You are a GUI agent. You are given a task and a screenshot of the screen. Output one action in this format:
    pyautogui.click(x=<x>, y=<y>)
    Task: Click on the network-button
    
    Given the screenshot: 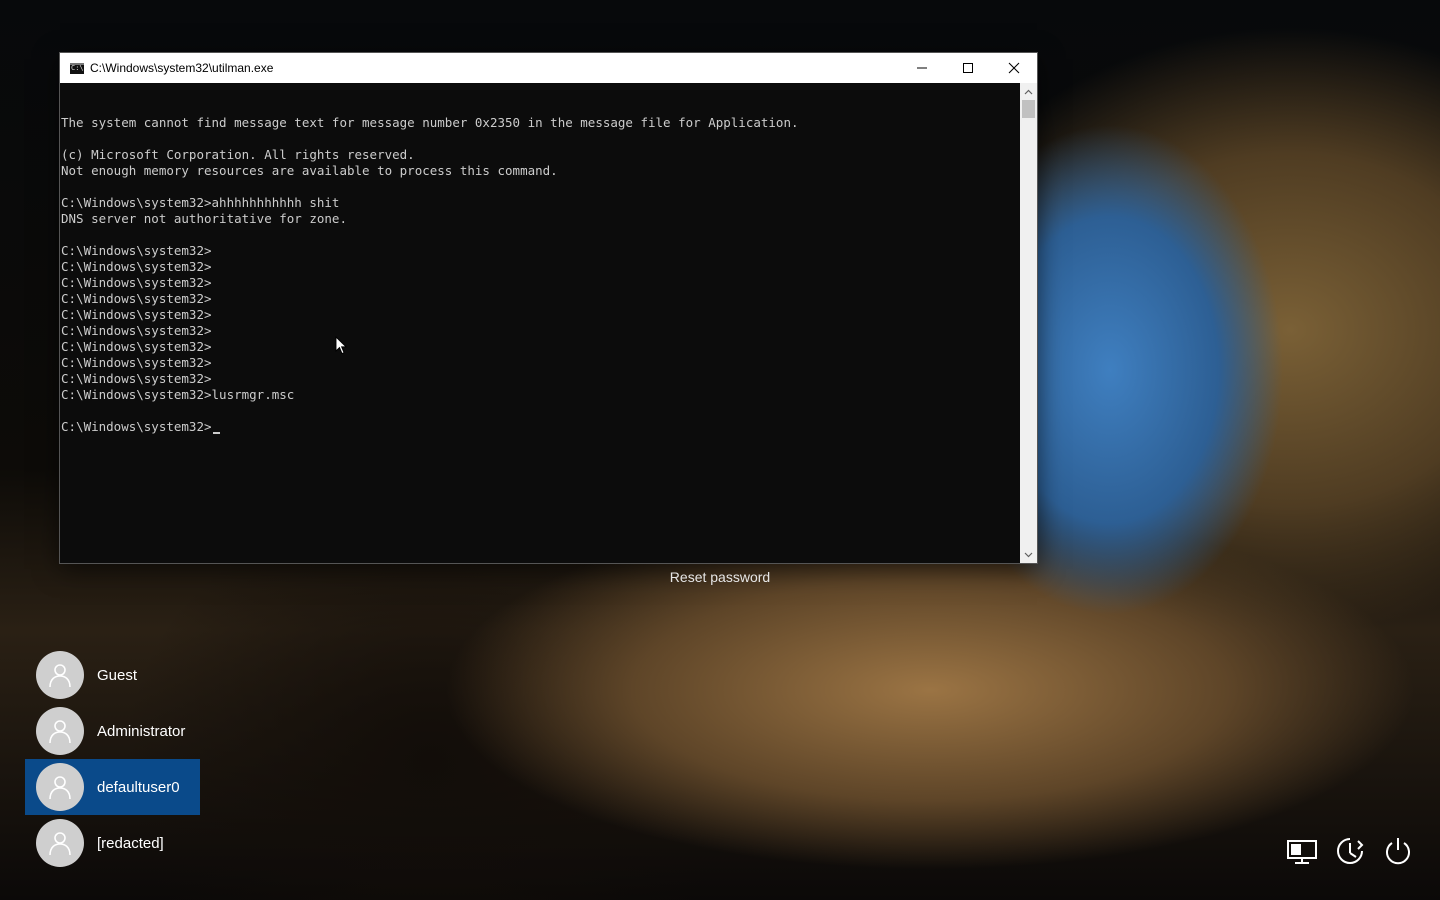 What is the action you would take?
    pyautogui.click(x=1302, y=851)
    